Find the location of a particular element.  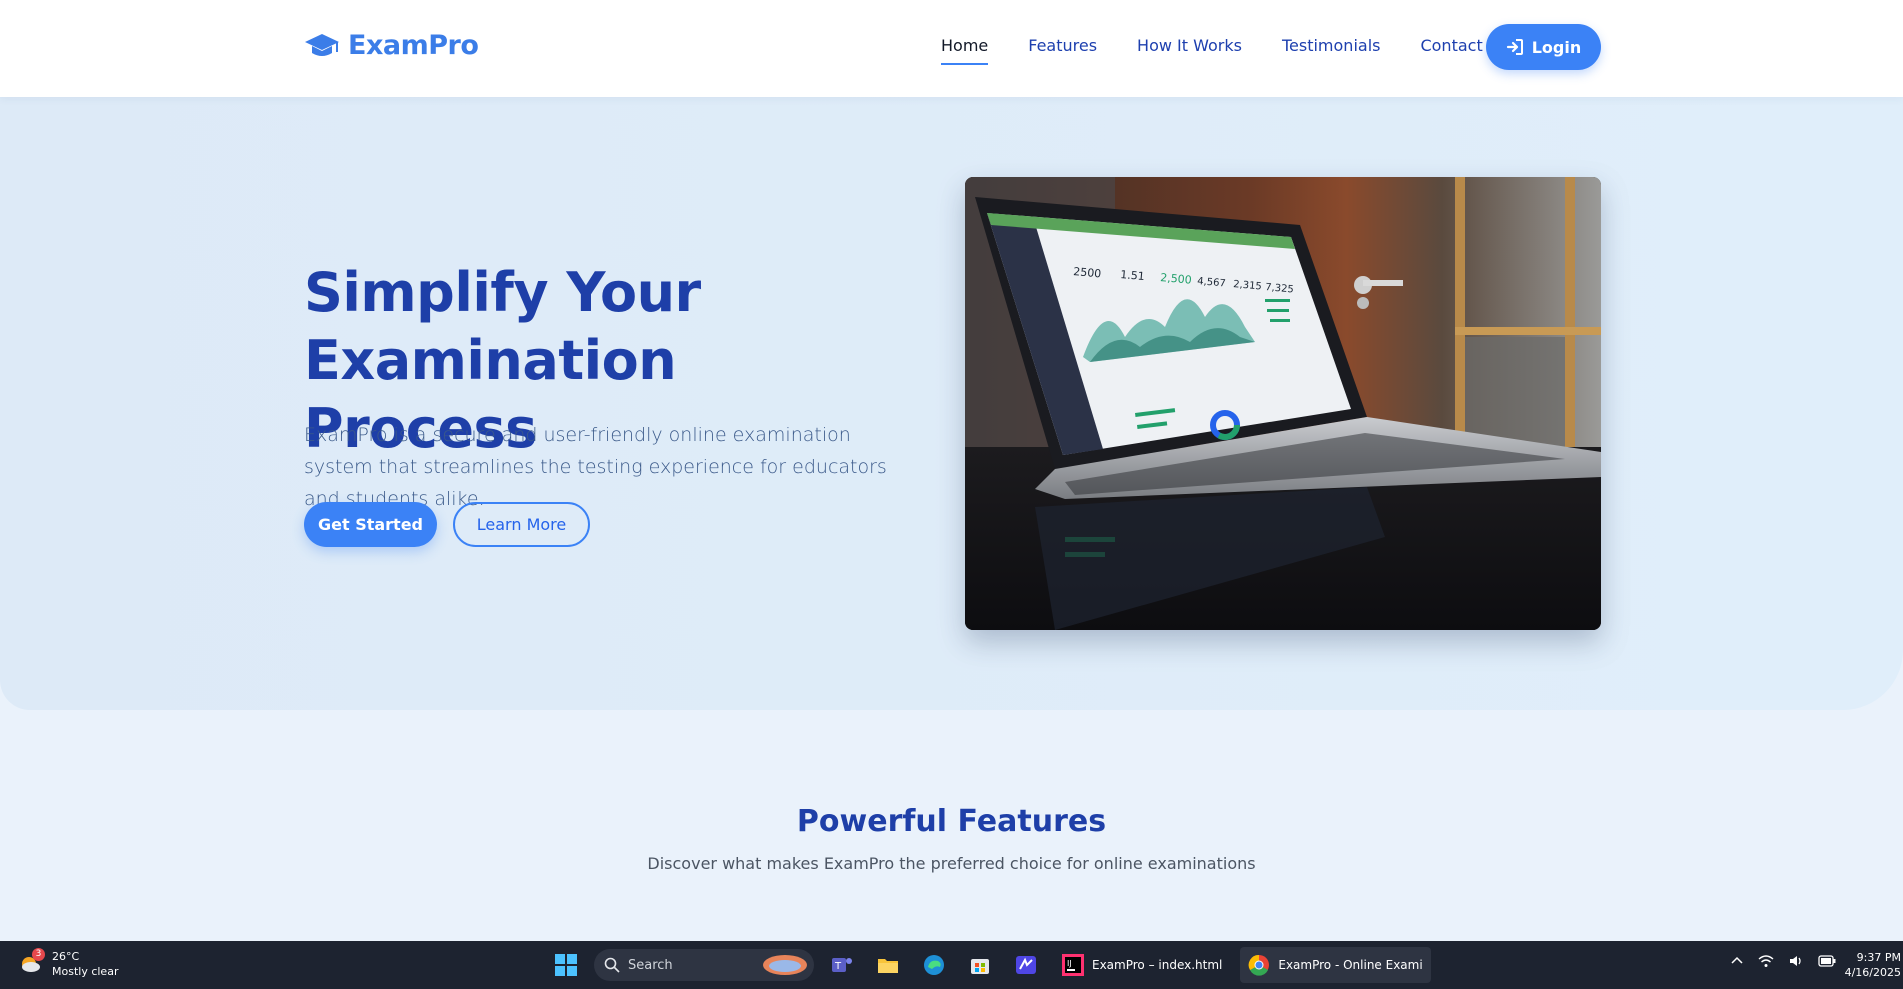

nav-link-home: Home is located at coordinates (965, 50).